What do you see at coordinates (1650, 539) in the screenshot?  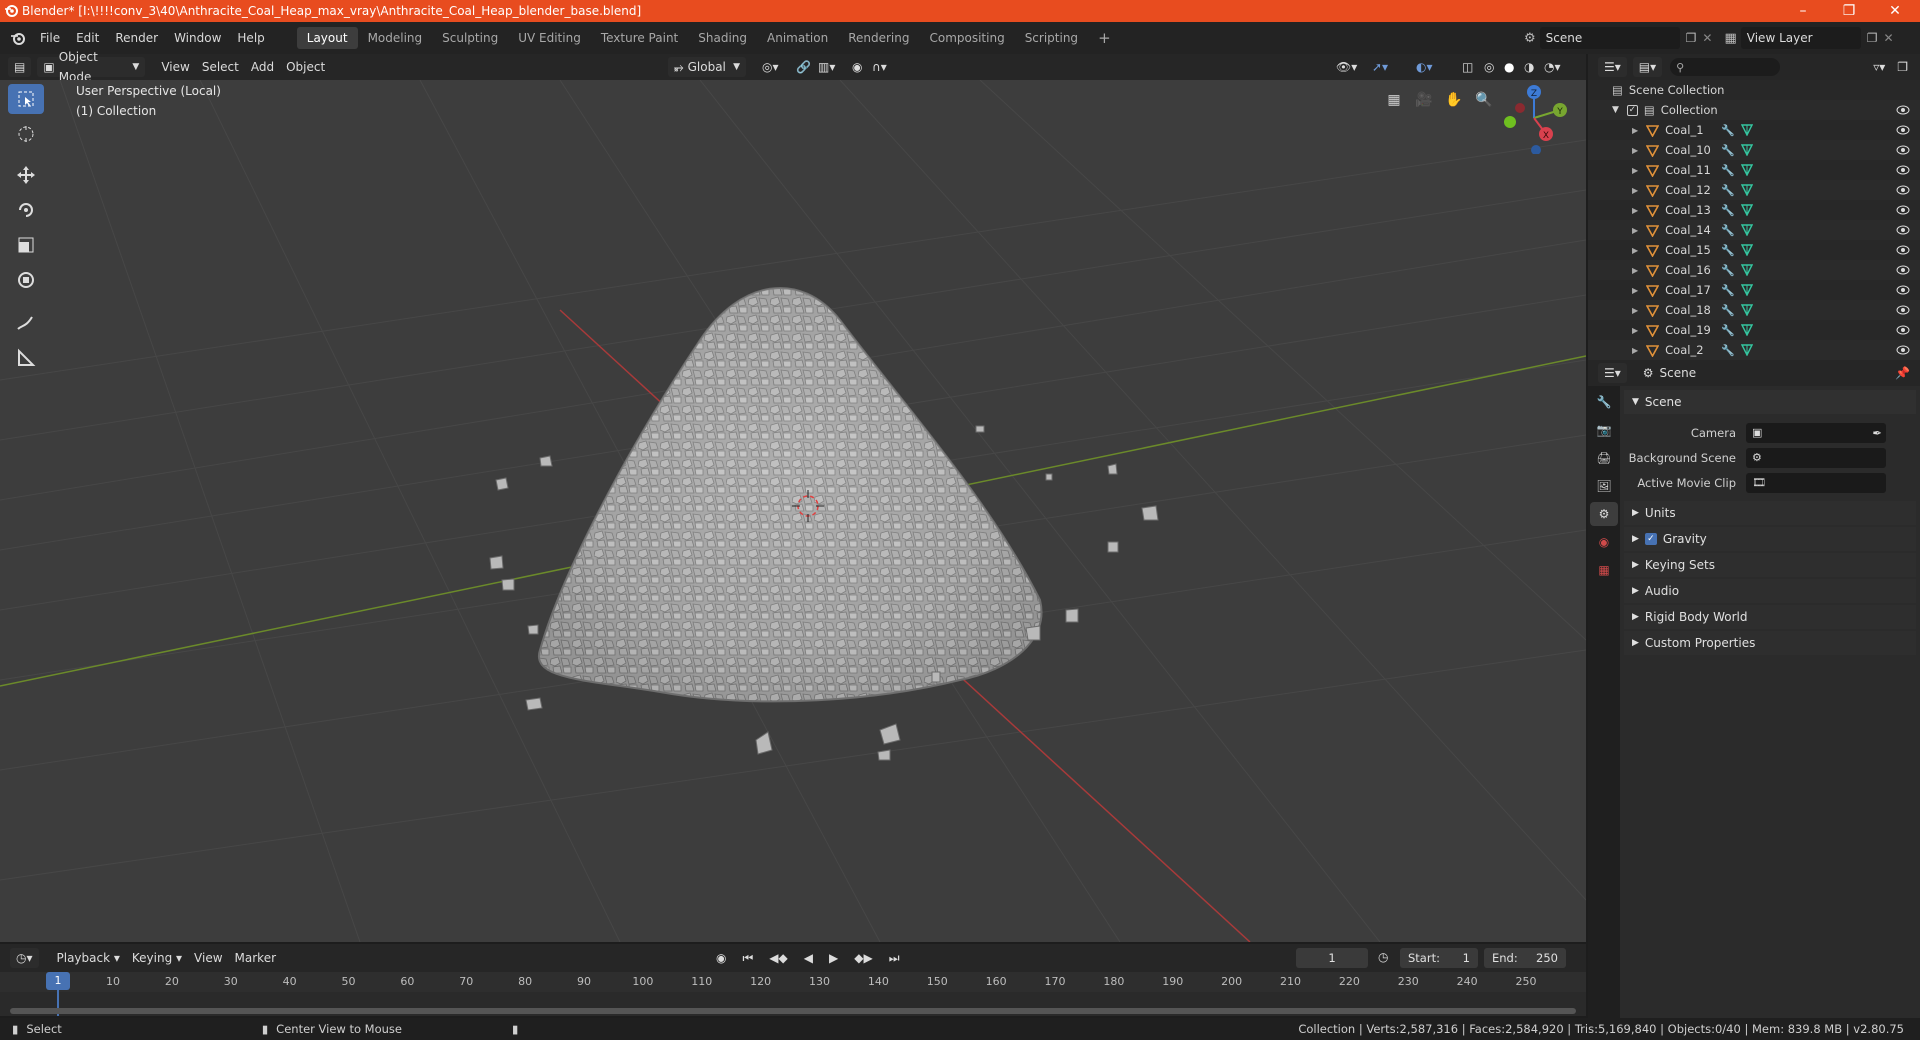 I see `gravity-checkbox: ✓` at bounding box center [1650, 539].